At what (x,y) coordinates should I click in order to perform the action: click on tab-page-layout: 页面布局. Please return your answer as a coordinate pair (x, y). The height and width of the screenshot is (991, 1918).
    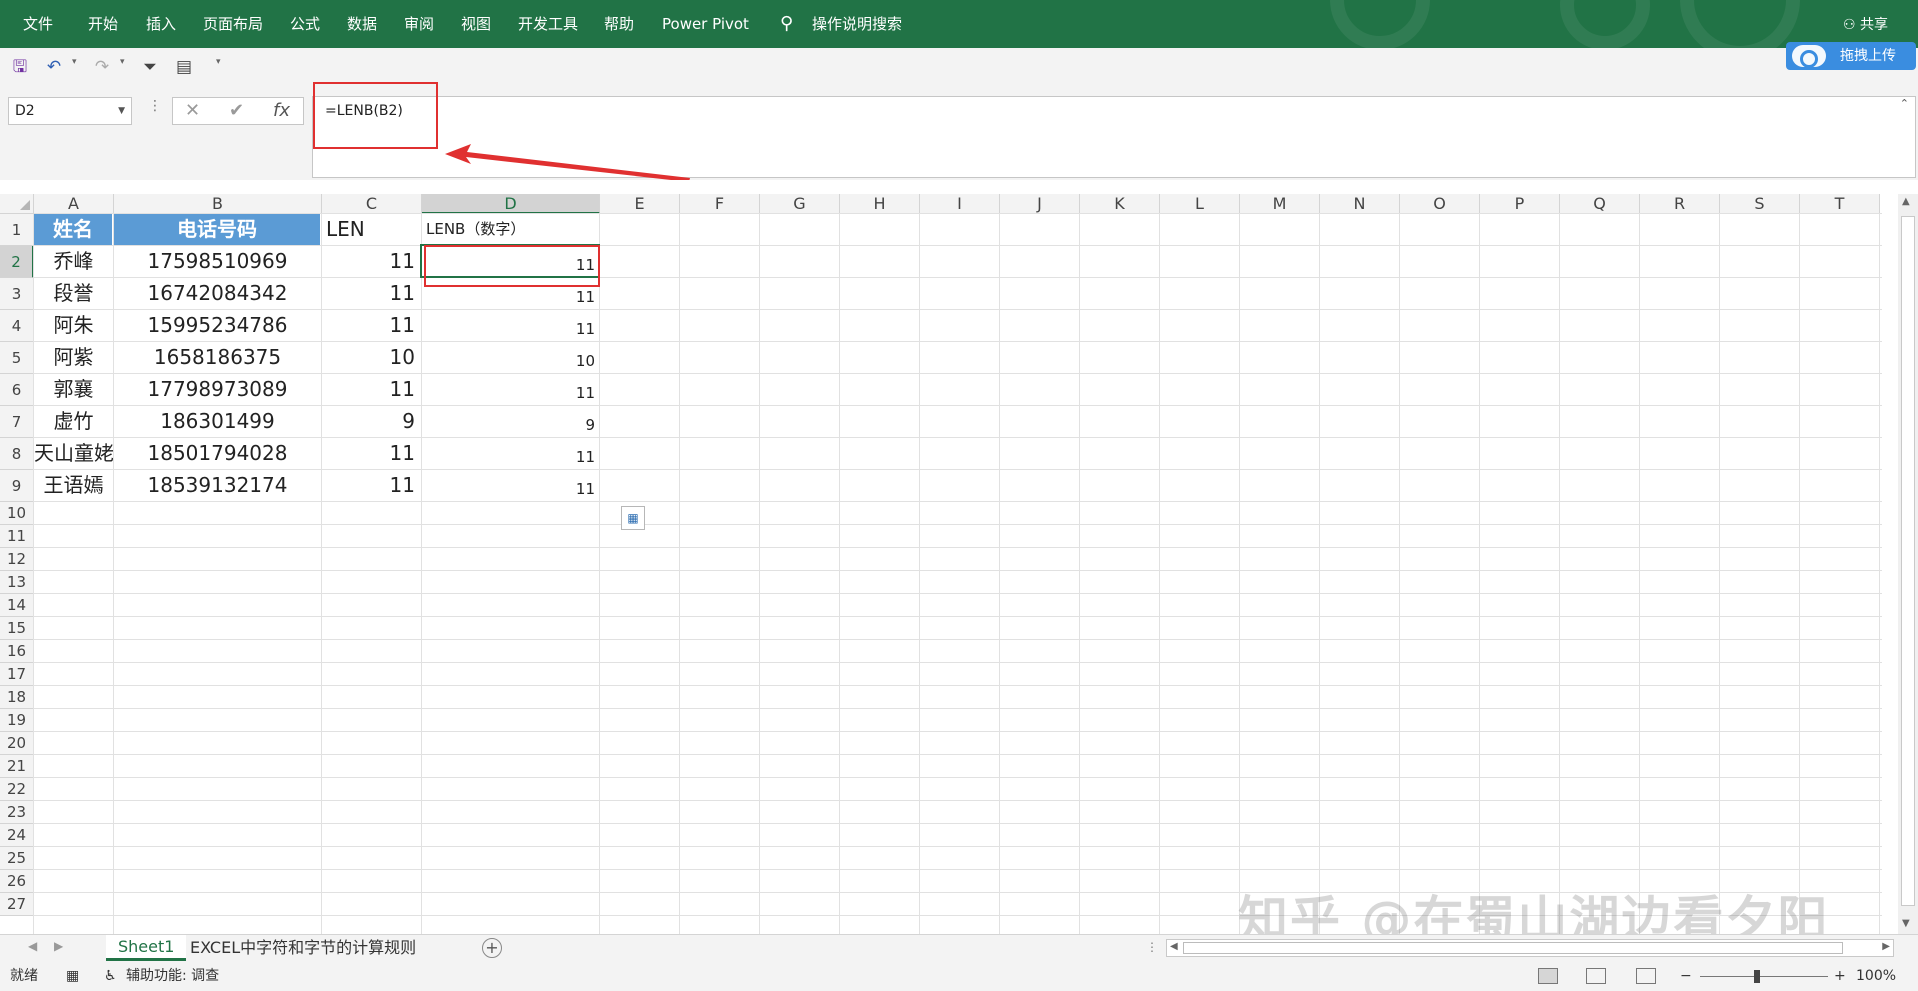
    Looking at the image, I should click on (233, 24).